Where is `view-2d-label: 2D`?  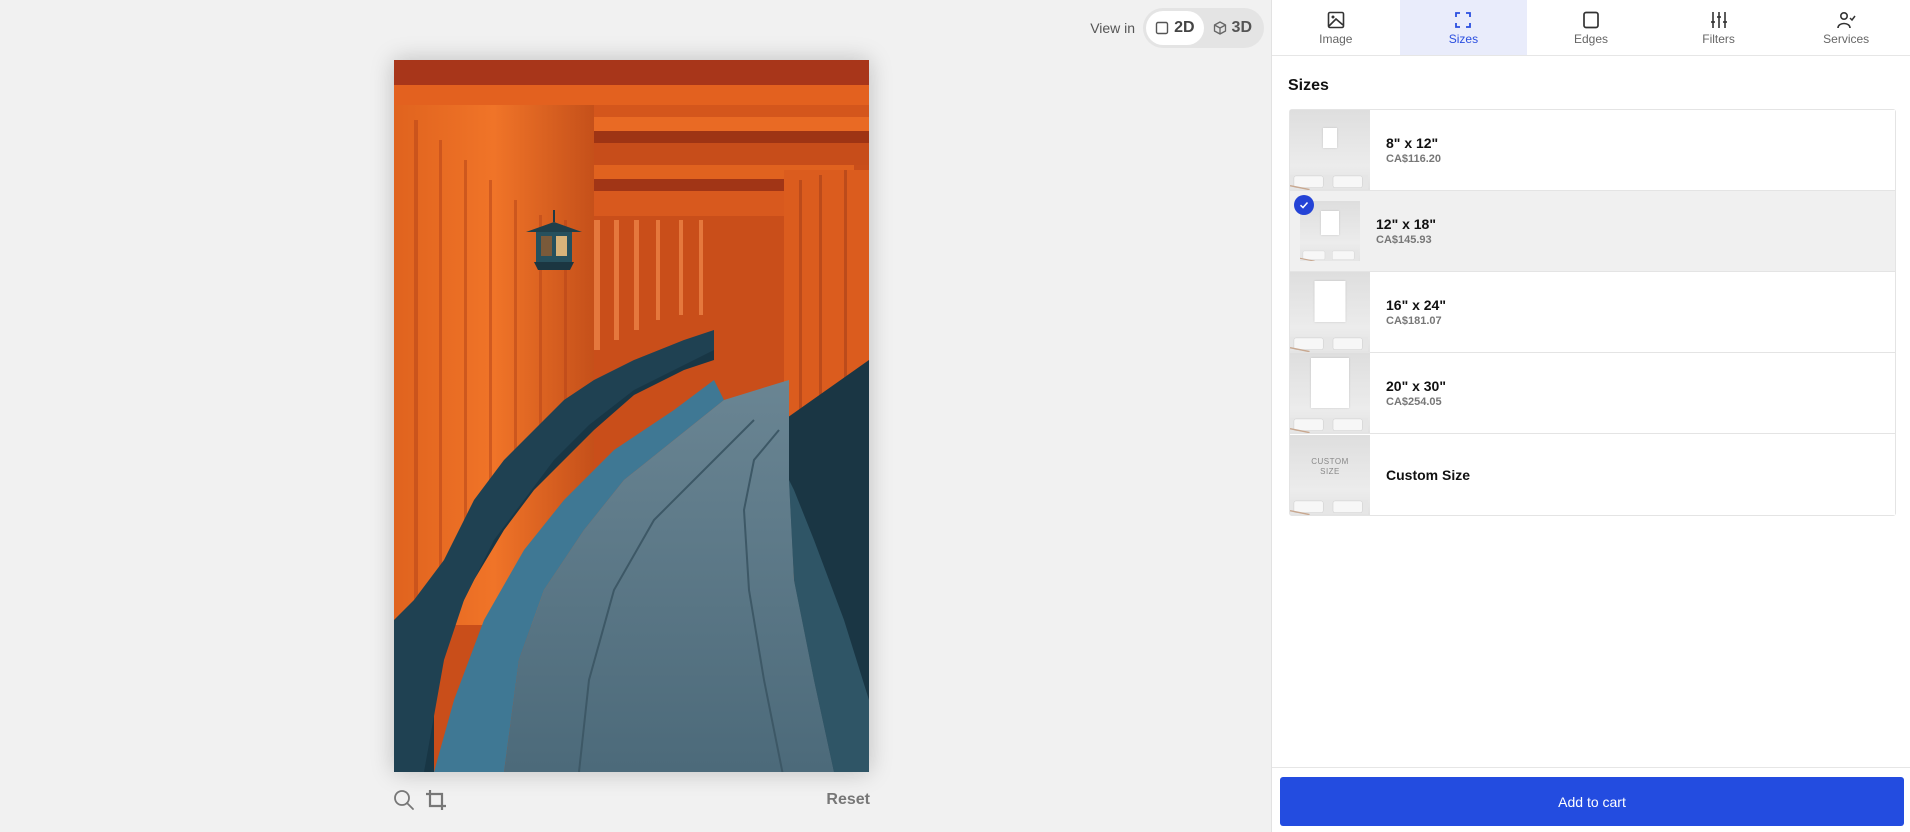
view-2d-label: 2D is located at coordinates (1184, 27).